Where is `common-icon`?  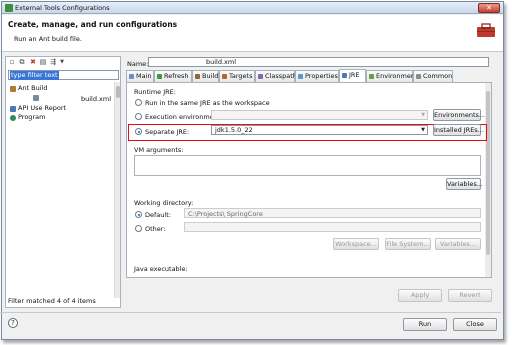
common-icon is located at coordinates (418, 76).